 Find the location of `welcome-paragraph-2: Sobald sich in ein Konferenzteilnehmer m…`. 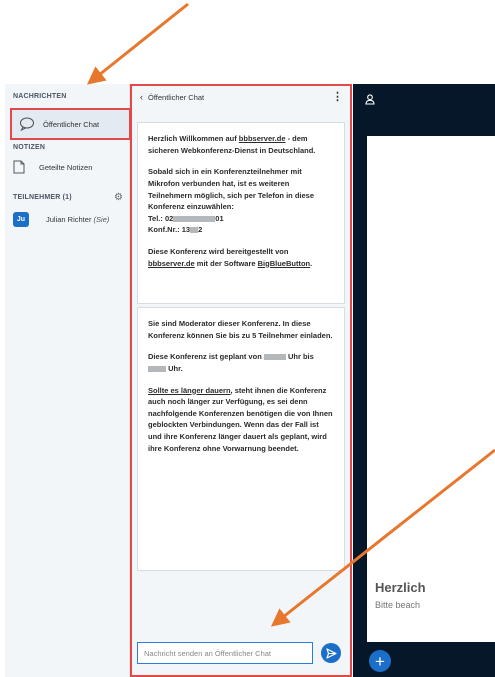

welcome-paragraph-2: Sobald sich in ein Konferenzteilnehmer m… is located at coordinates (241, 201).